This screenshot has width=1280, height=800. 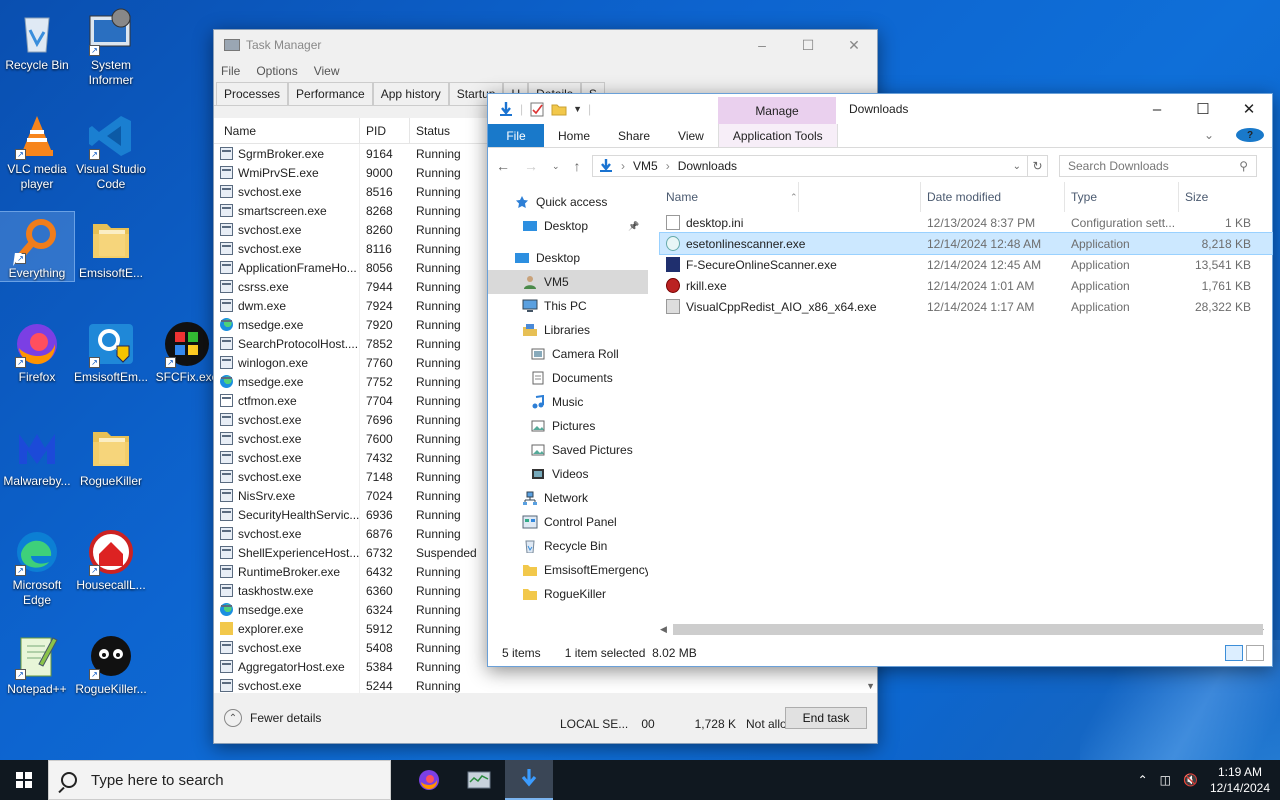 What do you see at coordinates (568, 498) in the screenshot?
I see `nav-item-network: Network` at bounding box center [568, 498].